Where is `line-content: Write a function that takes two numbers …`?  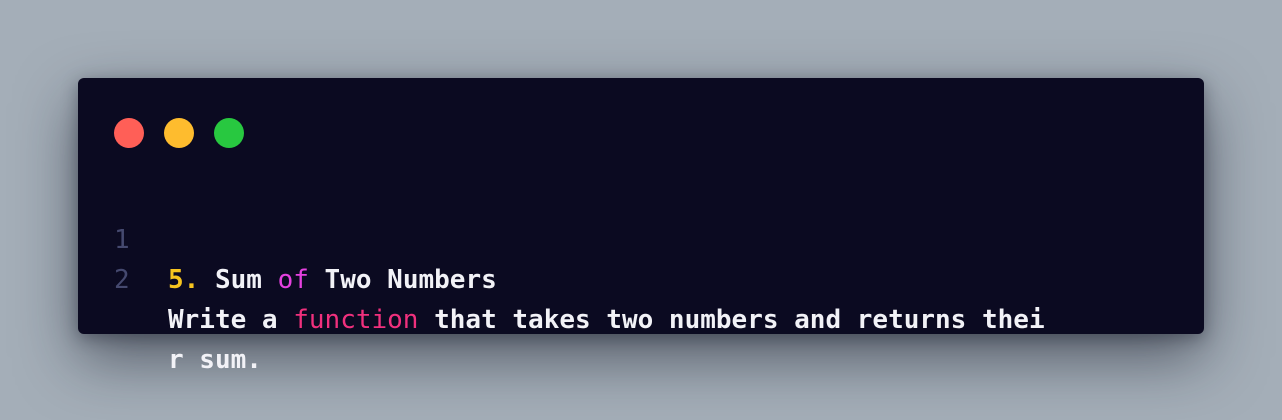
line-content: Write a function that takes two numbers … is located at coordinates (606, 320).